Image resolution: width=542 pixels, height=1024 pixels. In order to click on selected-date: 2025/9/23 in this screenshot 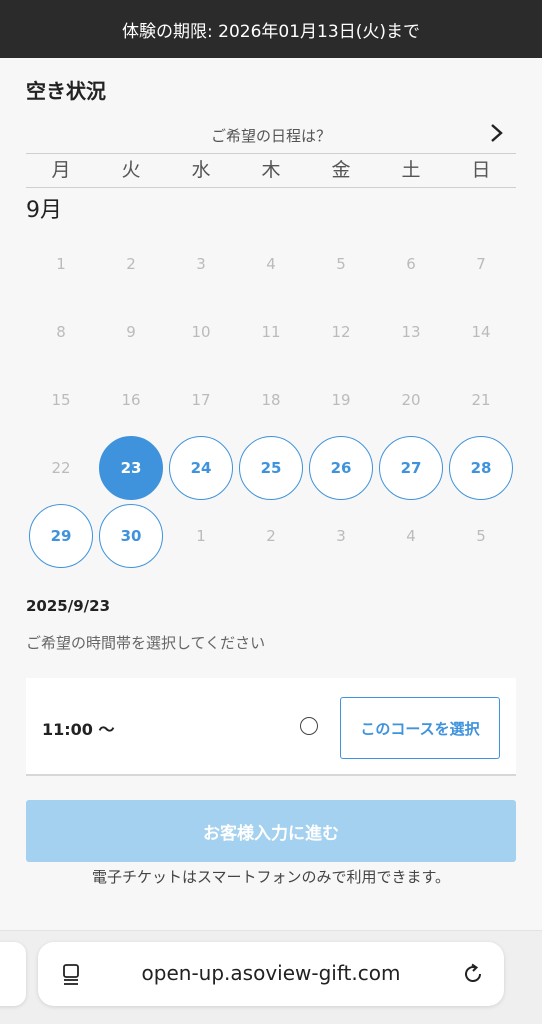, I will do `click(68, 606)`.